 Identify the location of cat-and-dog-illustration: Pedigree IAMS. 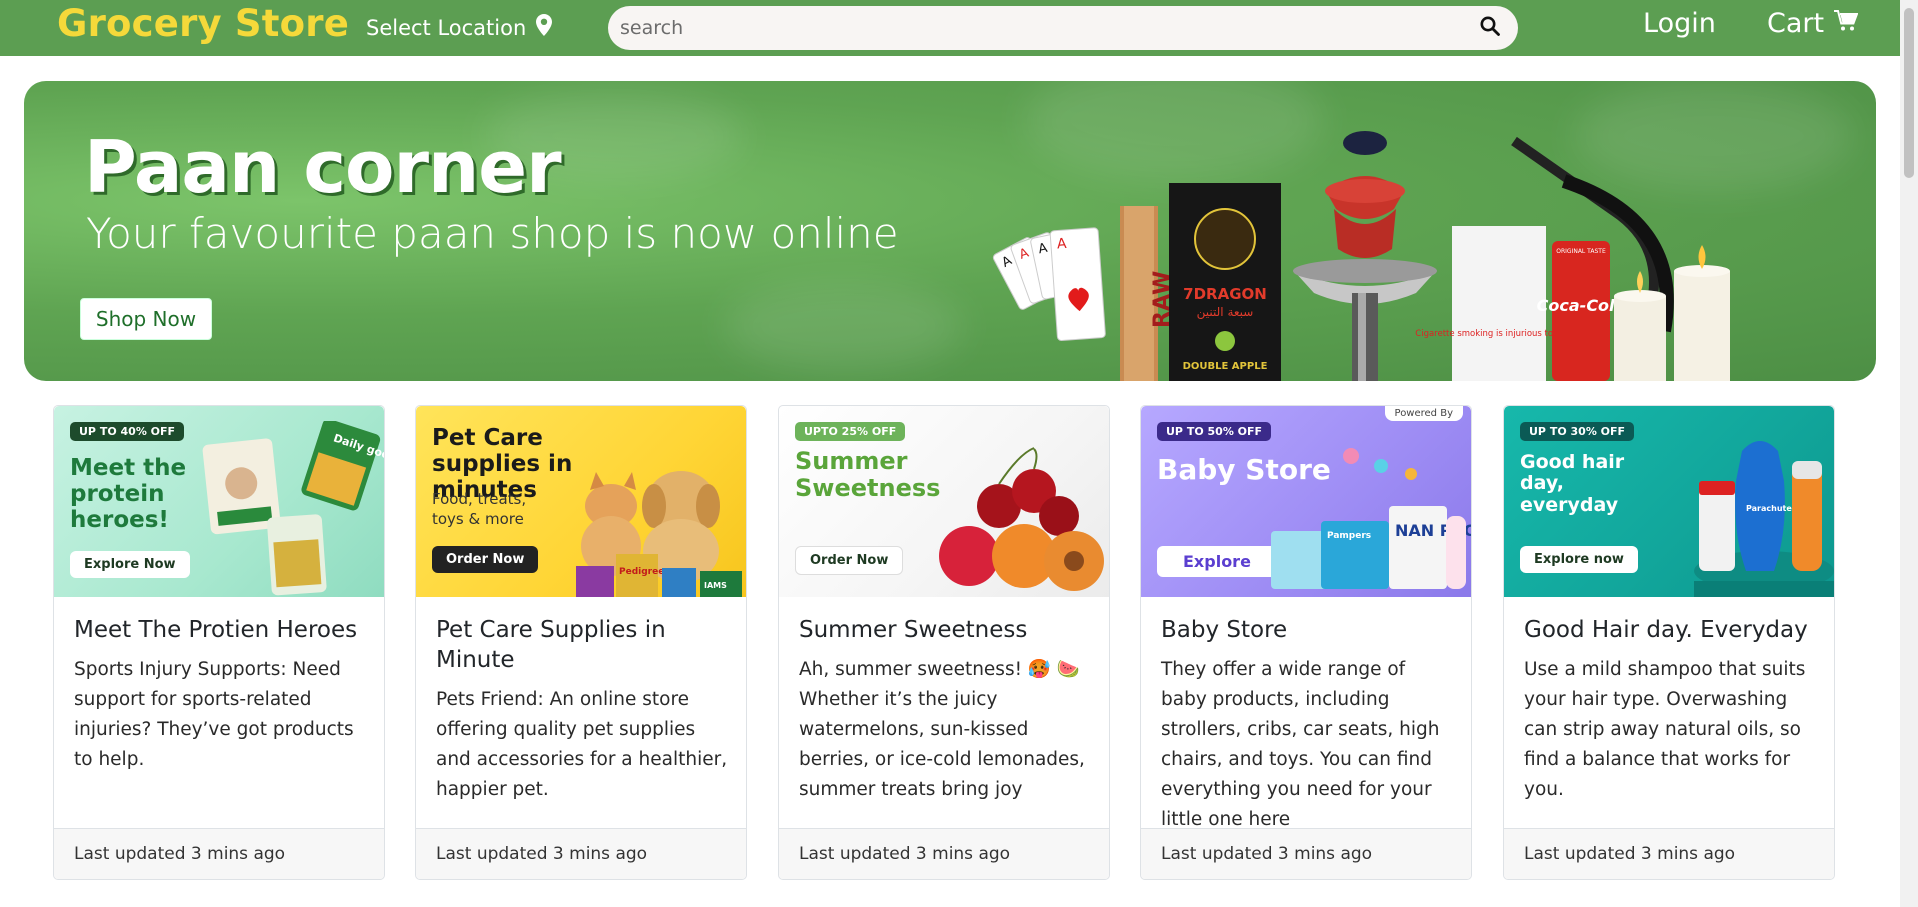
(659, 534).